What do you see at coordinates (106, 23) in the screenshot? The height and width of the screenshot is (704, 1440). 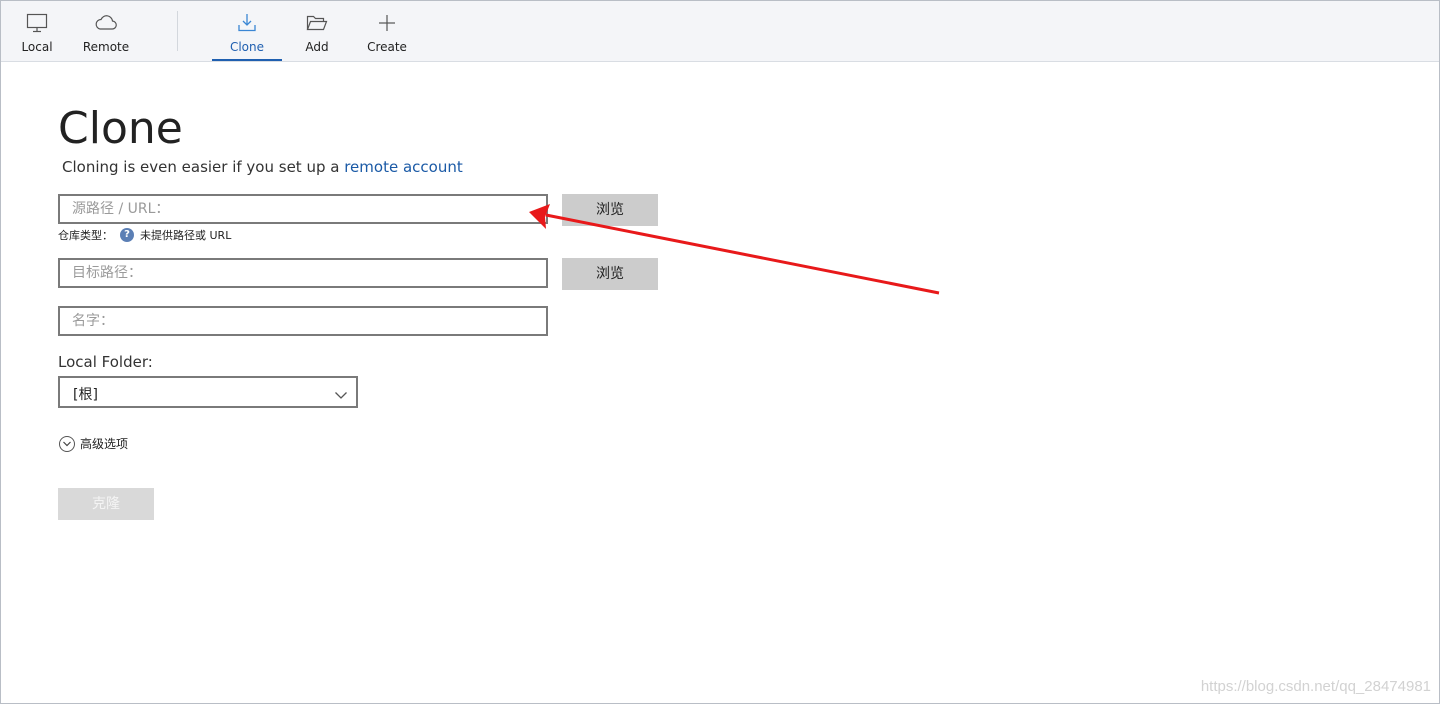 I see `cloud-icon` at bounding box center [106, 23].